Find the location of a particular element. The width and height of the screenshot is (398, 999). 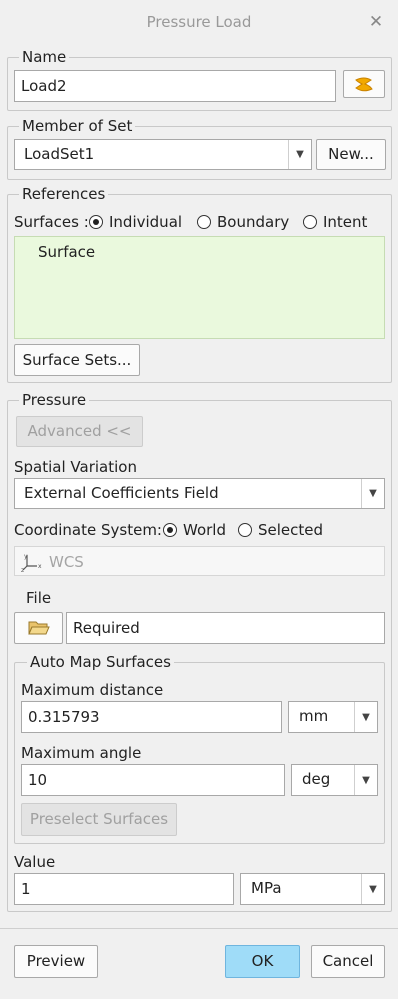

loadset-dropdown-value: LoadSet1 is located at coordinates (59, 154).